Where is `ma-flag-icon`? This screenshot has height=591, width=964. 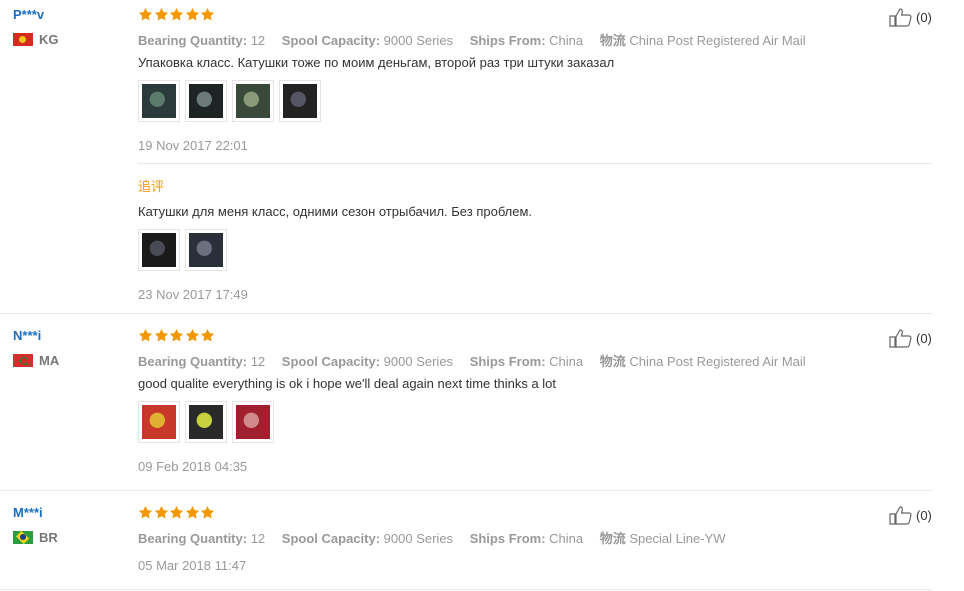
ma-flag-icon is located at coordinates (23, 360).